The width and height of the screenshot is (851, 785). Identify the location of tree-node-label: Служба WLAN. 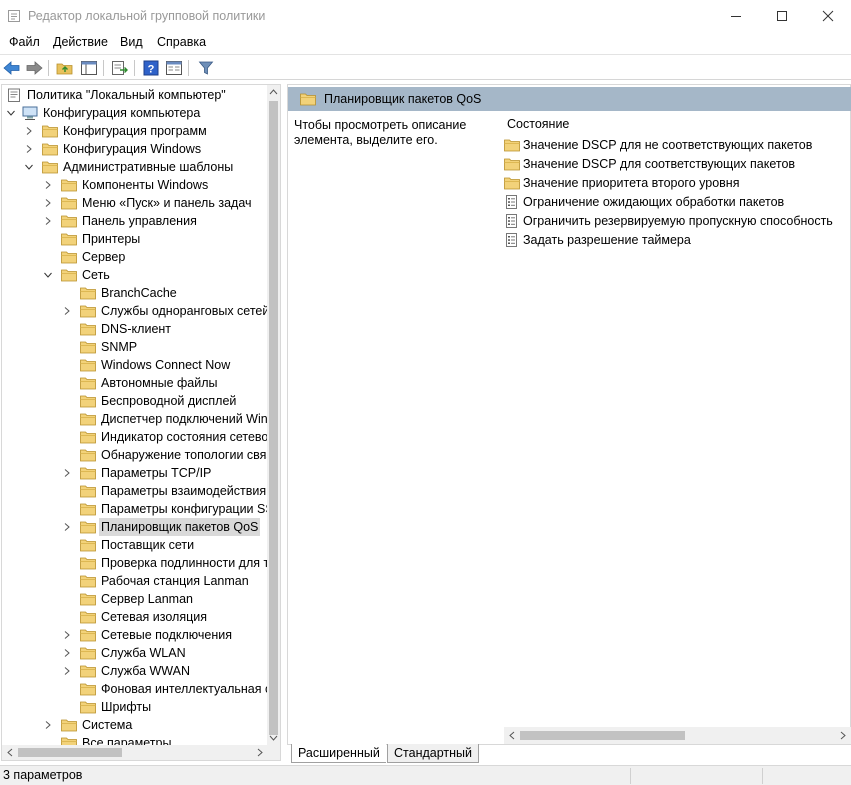
(143, 653).